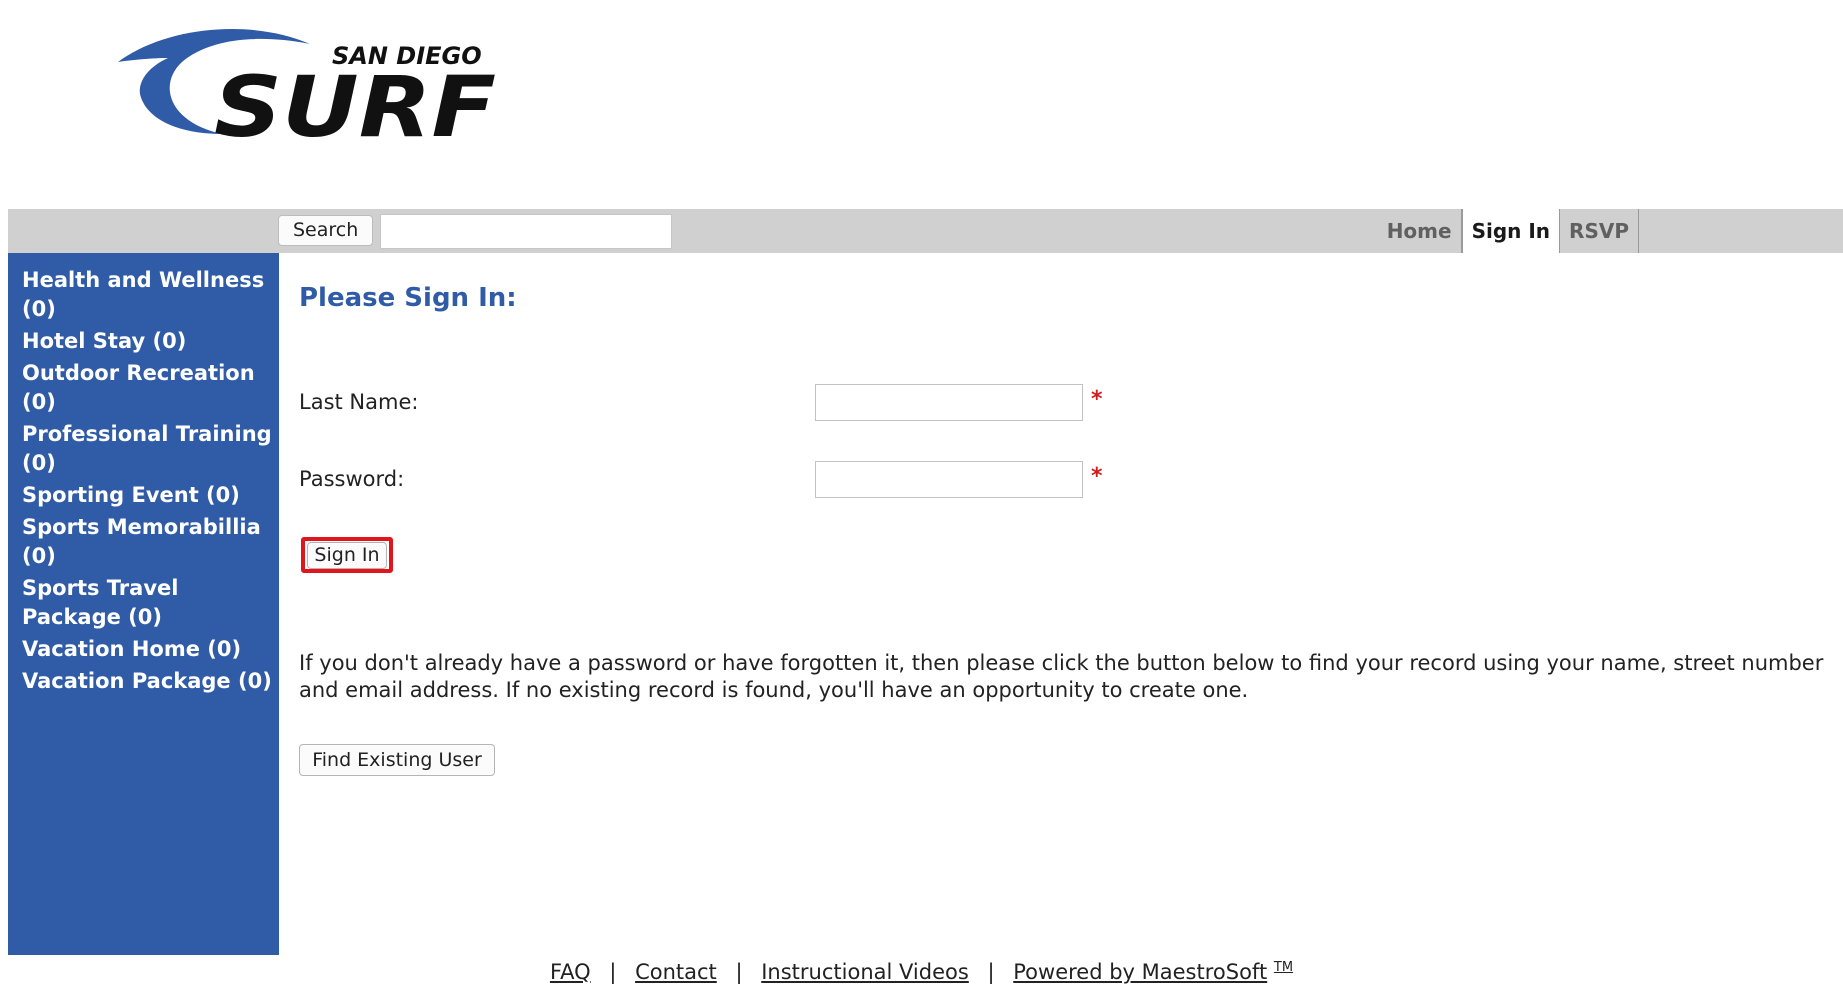  I want to click on tab-sign-in: Sign In, so click(1511, 231).